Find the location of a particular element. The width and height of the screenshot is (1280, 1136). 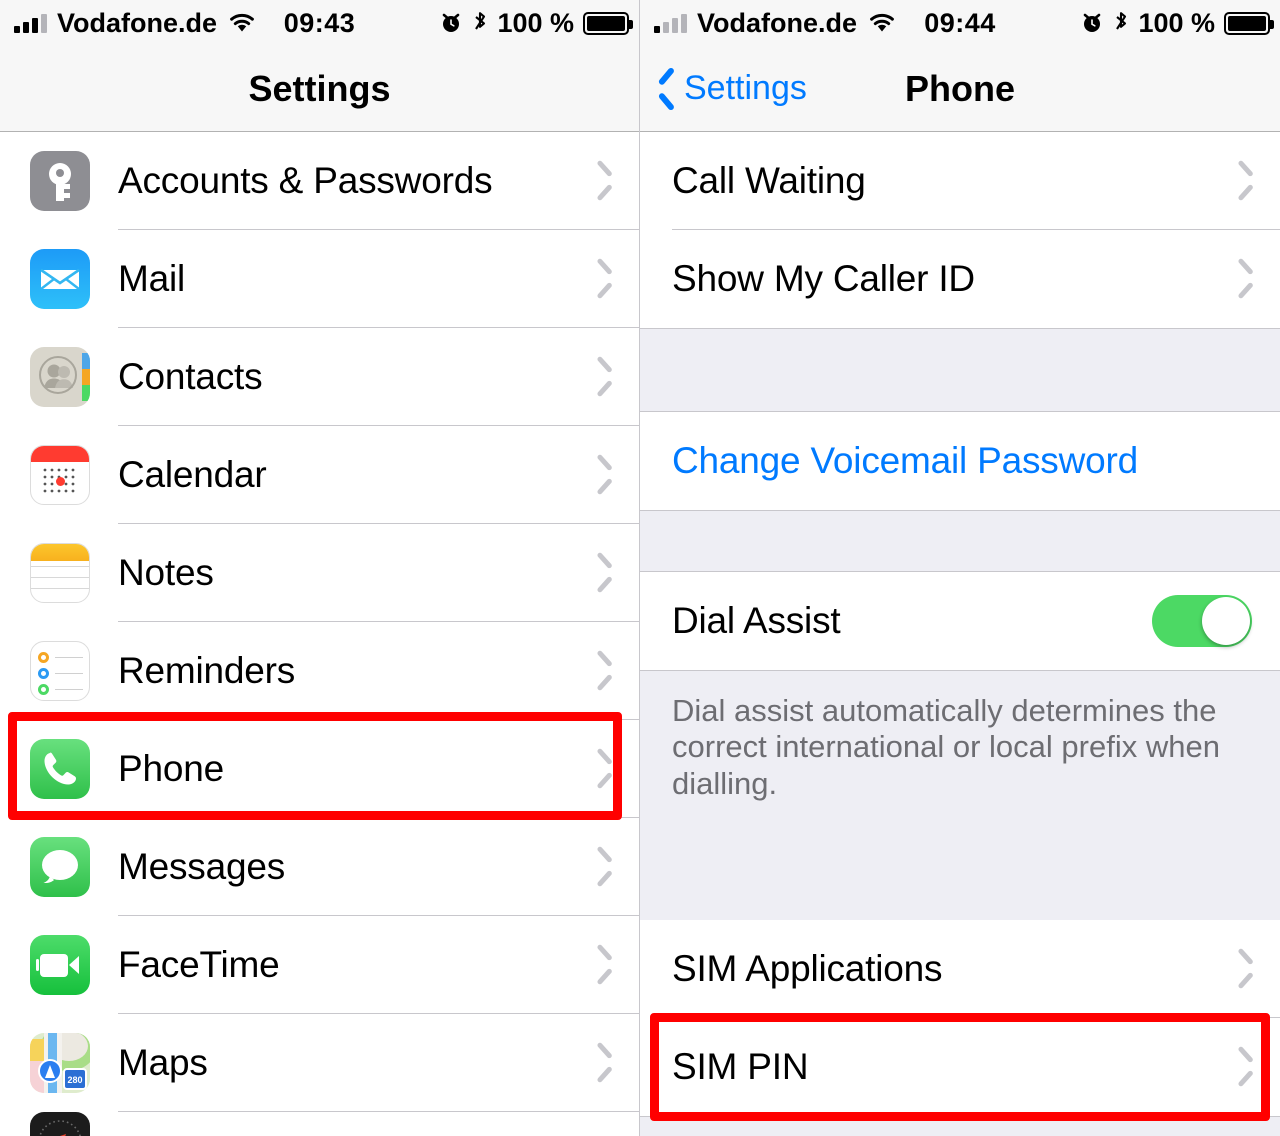

status-bar-left: Vodafone.de 09:43 100 % is located at coordinates (319, 23).